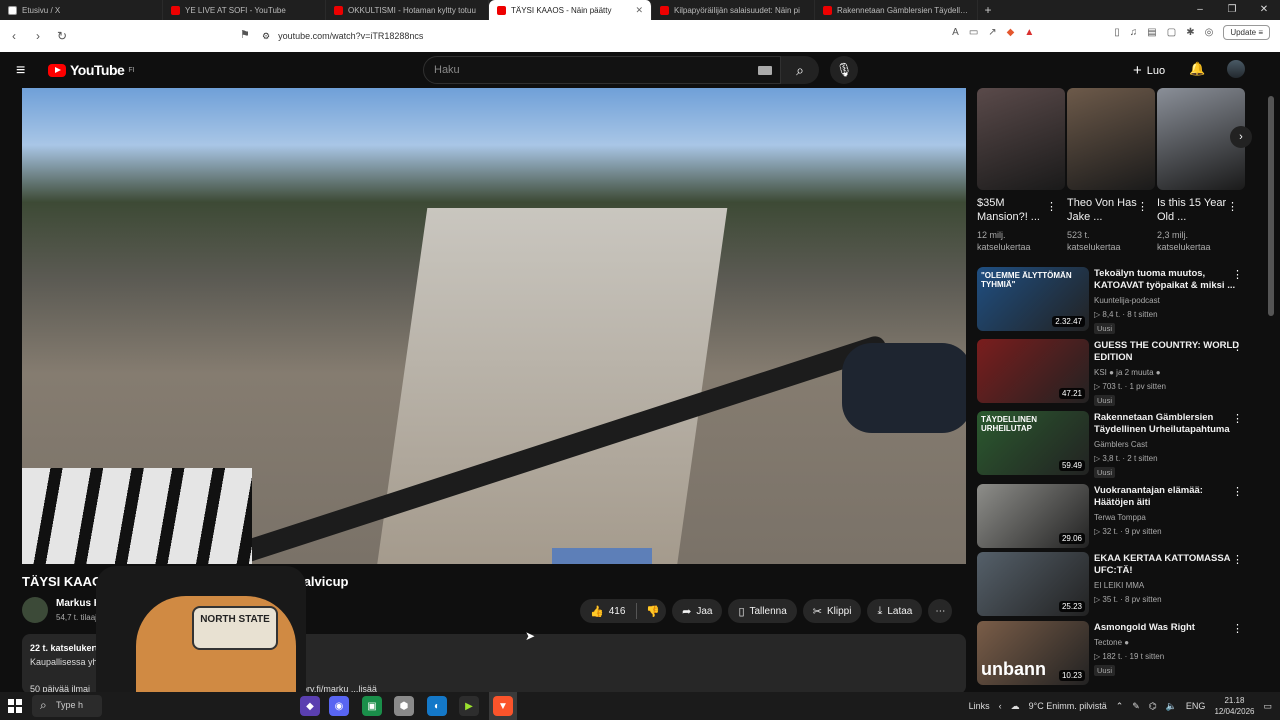  What do you see at coordinates (800, 70) in the screenshot?
I see `search-button: ⌕` at bounding box center [800, 70].